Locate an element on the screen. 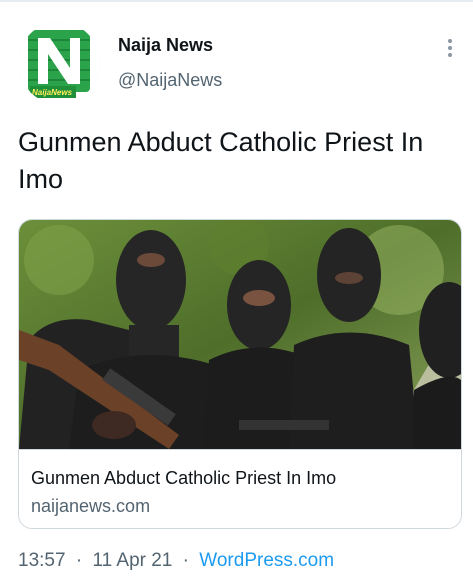 The image size is (473, 584). card-domain: naijanews.com is located at coordinates (91, 506).